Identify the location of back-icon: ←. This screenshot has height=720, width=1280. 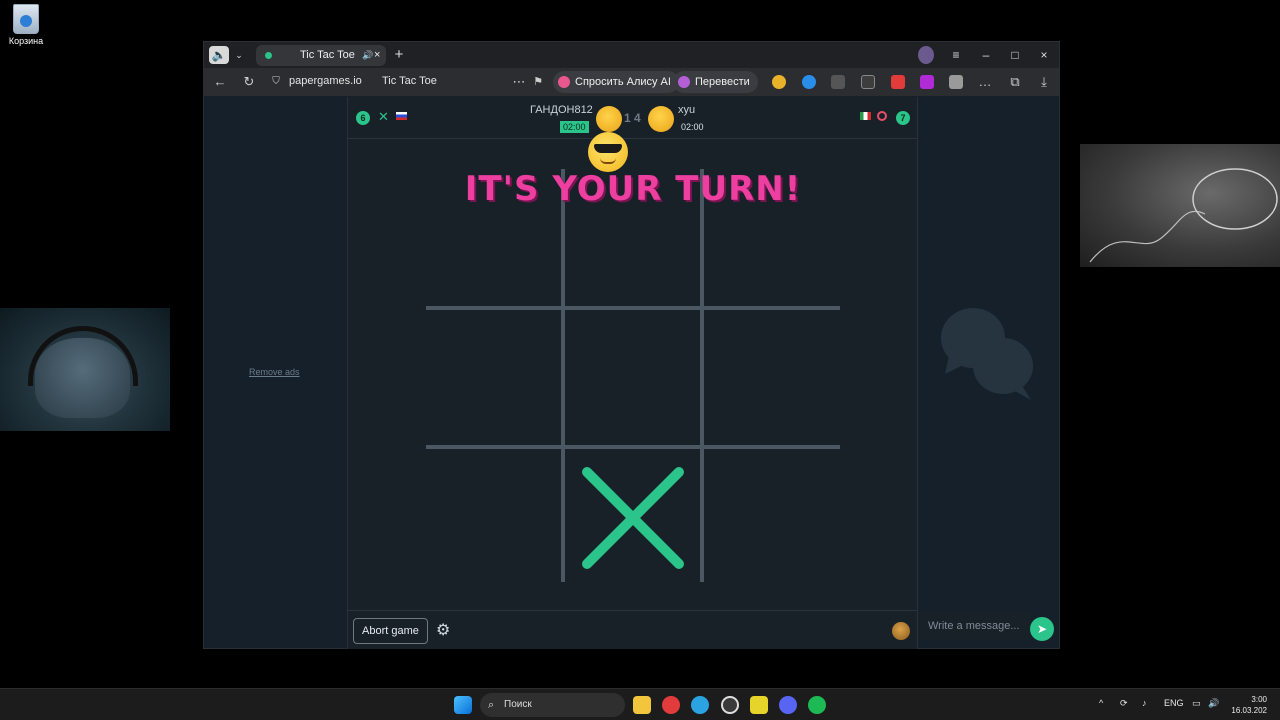
(220, 82).